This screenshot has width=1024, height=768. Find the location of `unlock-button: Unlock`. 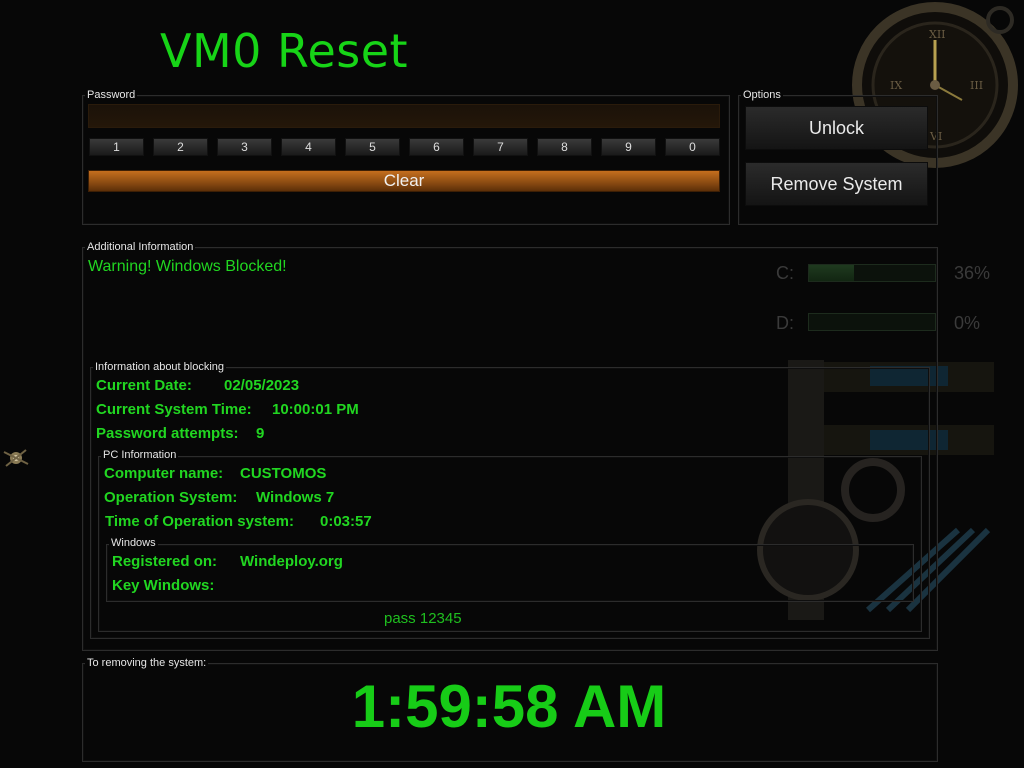

unlock-button: Unlock is located at coordinates (836, 128).